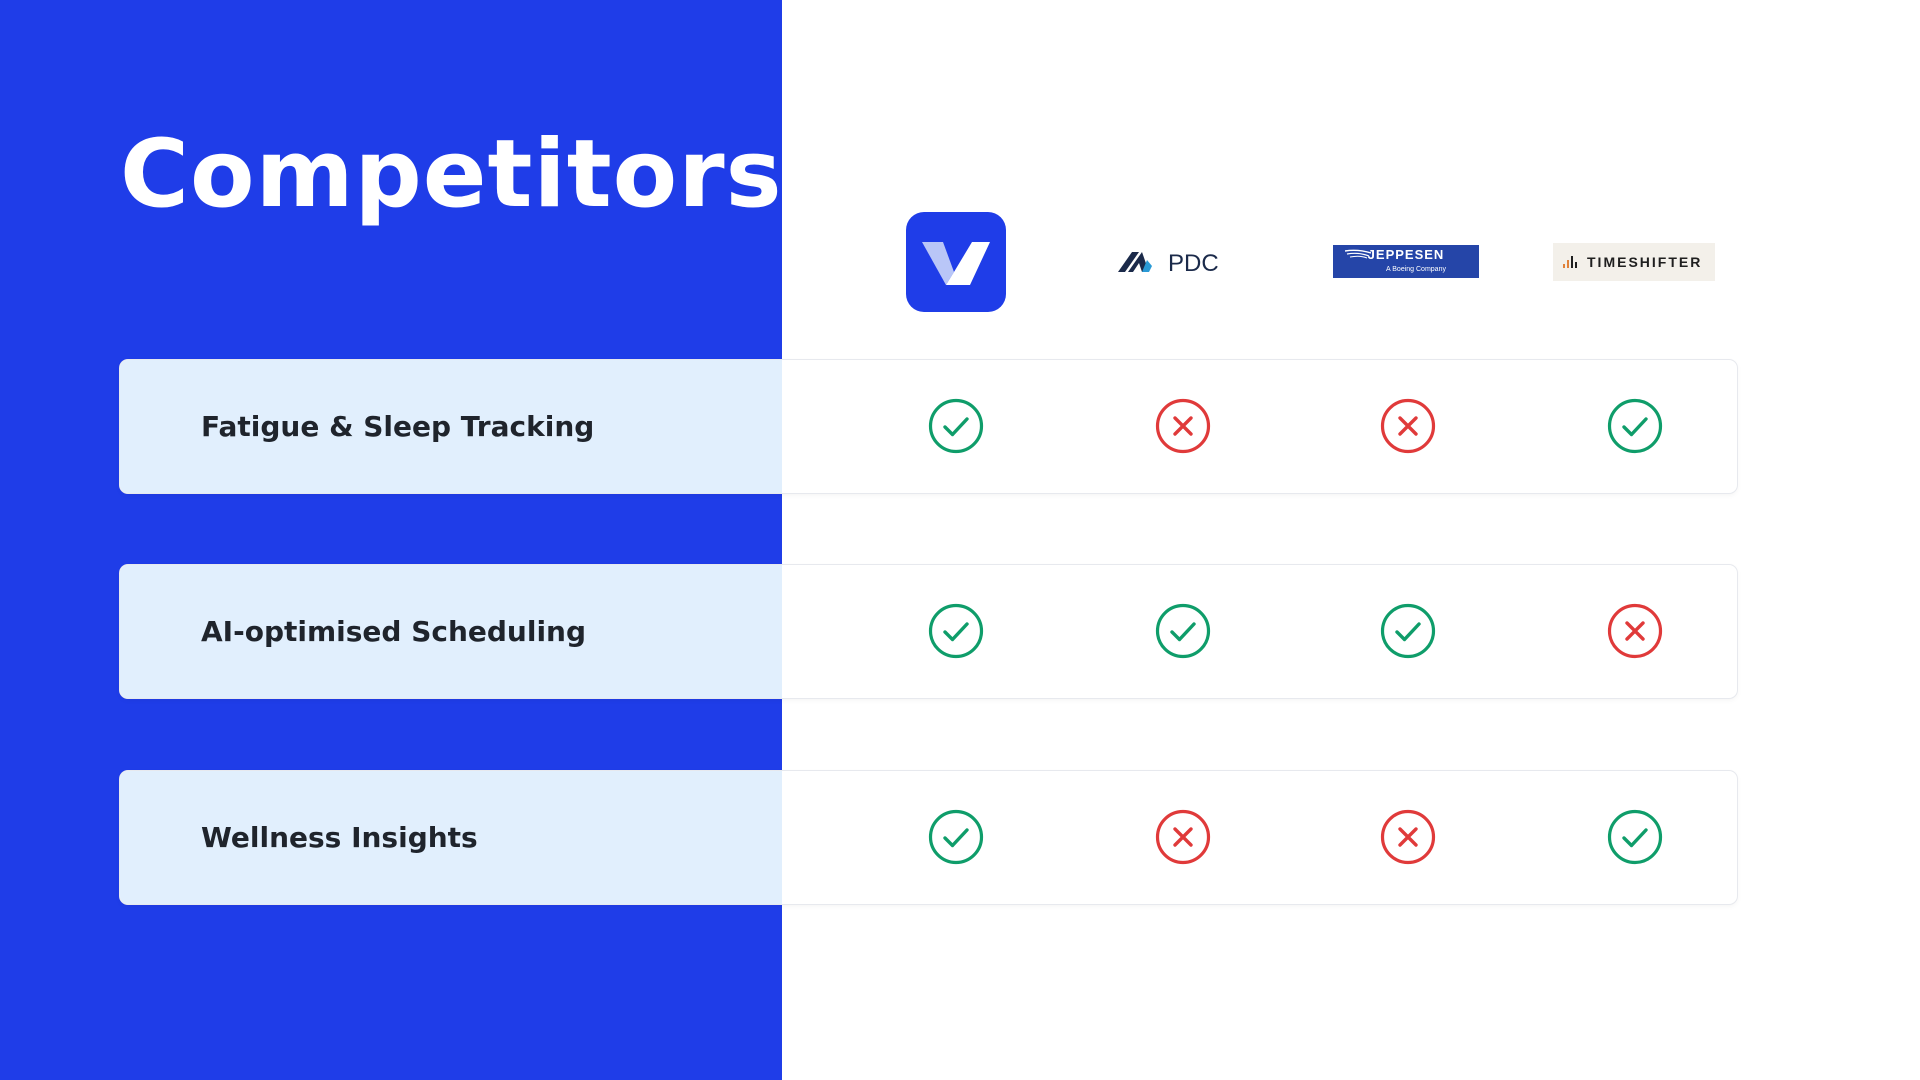 Image resolution: width=1920 pixels, height=1080 pixels. I want to click on timeshifter-wordmark: TIMESHIFTER, so click(1645, 262).